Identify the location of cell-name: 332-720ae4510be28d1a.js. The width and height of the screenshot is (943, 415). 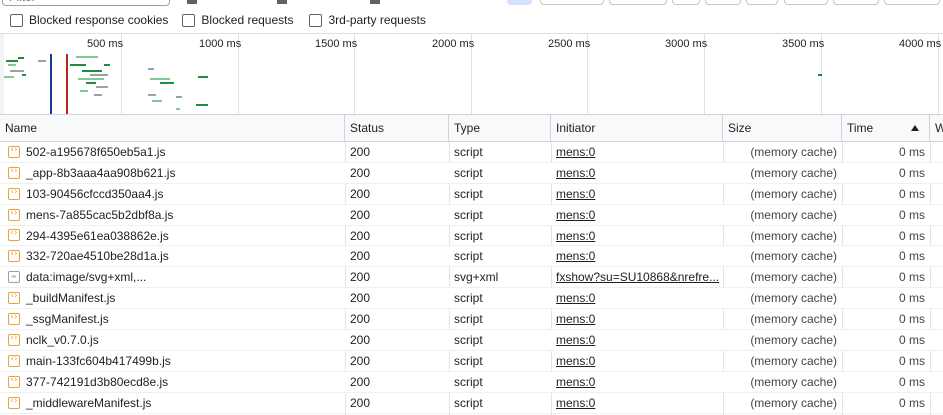
(172, 256).